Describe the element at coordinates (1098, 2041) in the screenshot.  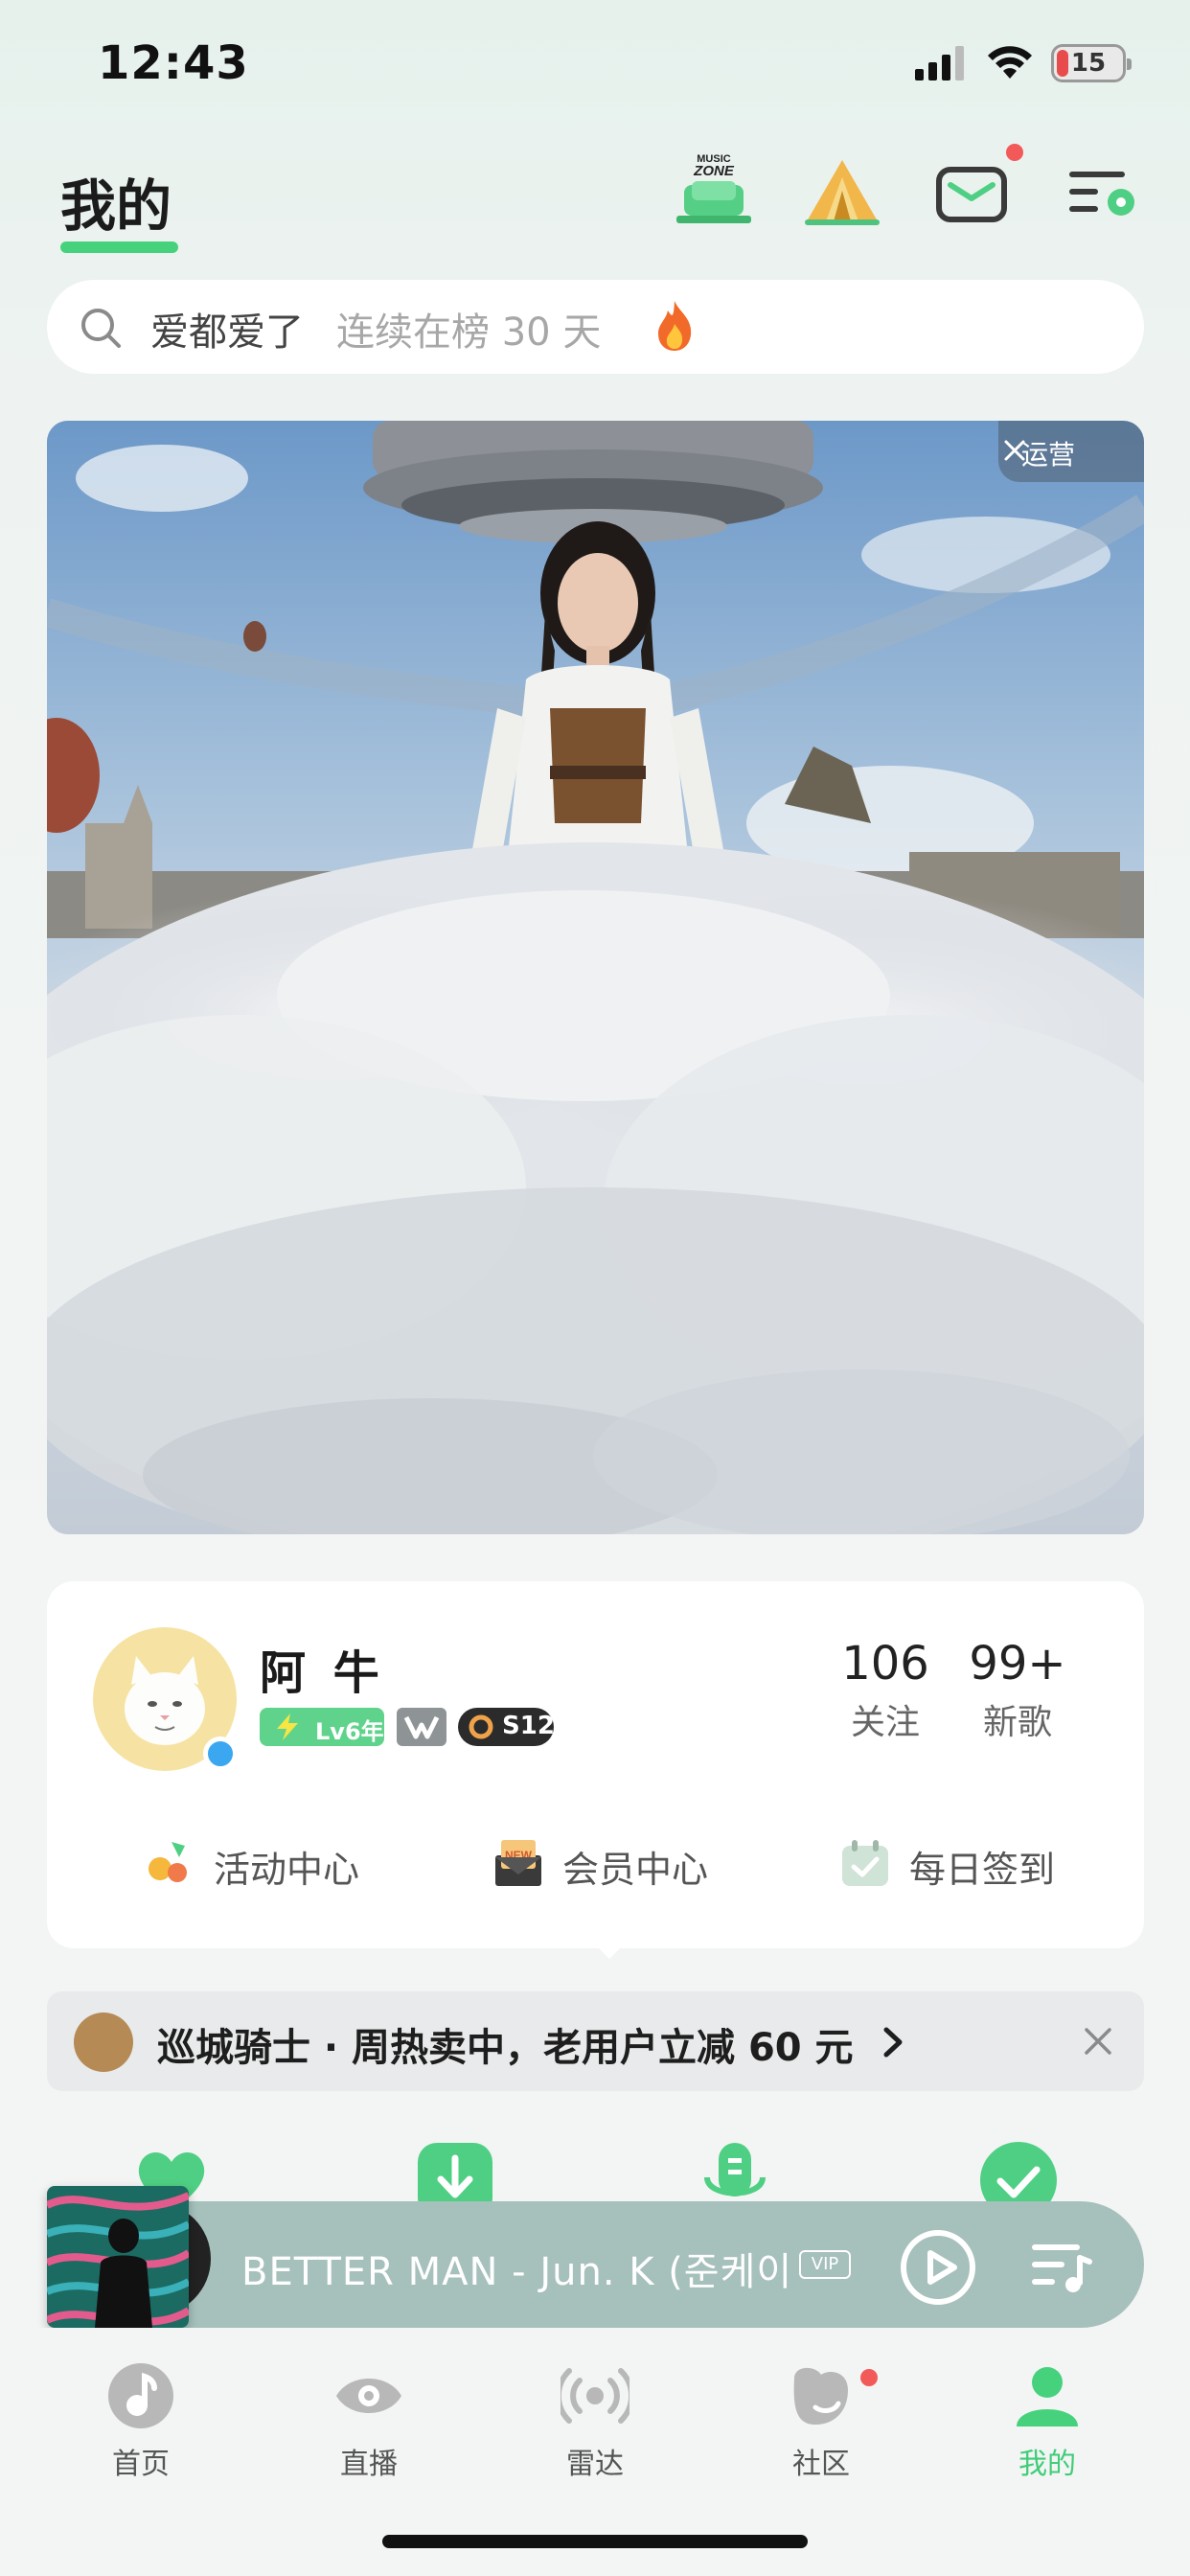
I see `close-promo-icon` at that location.